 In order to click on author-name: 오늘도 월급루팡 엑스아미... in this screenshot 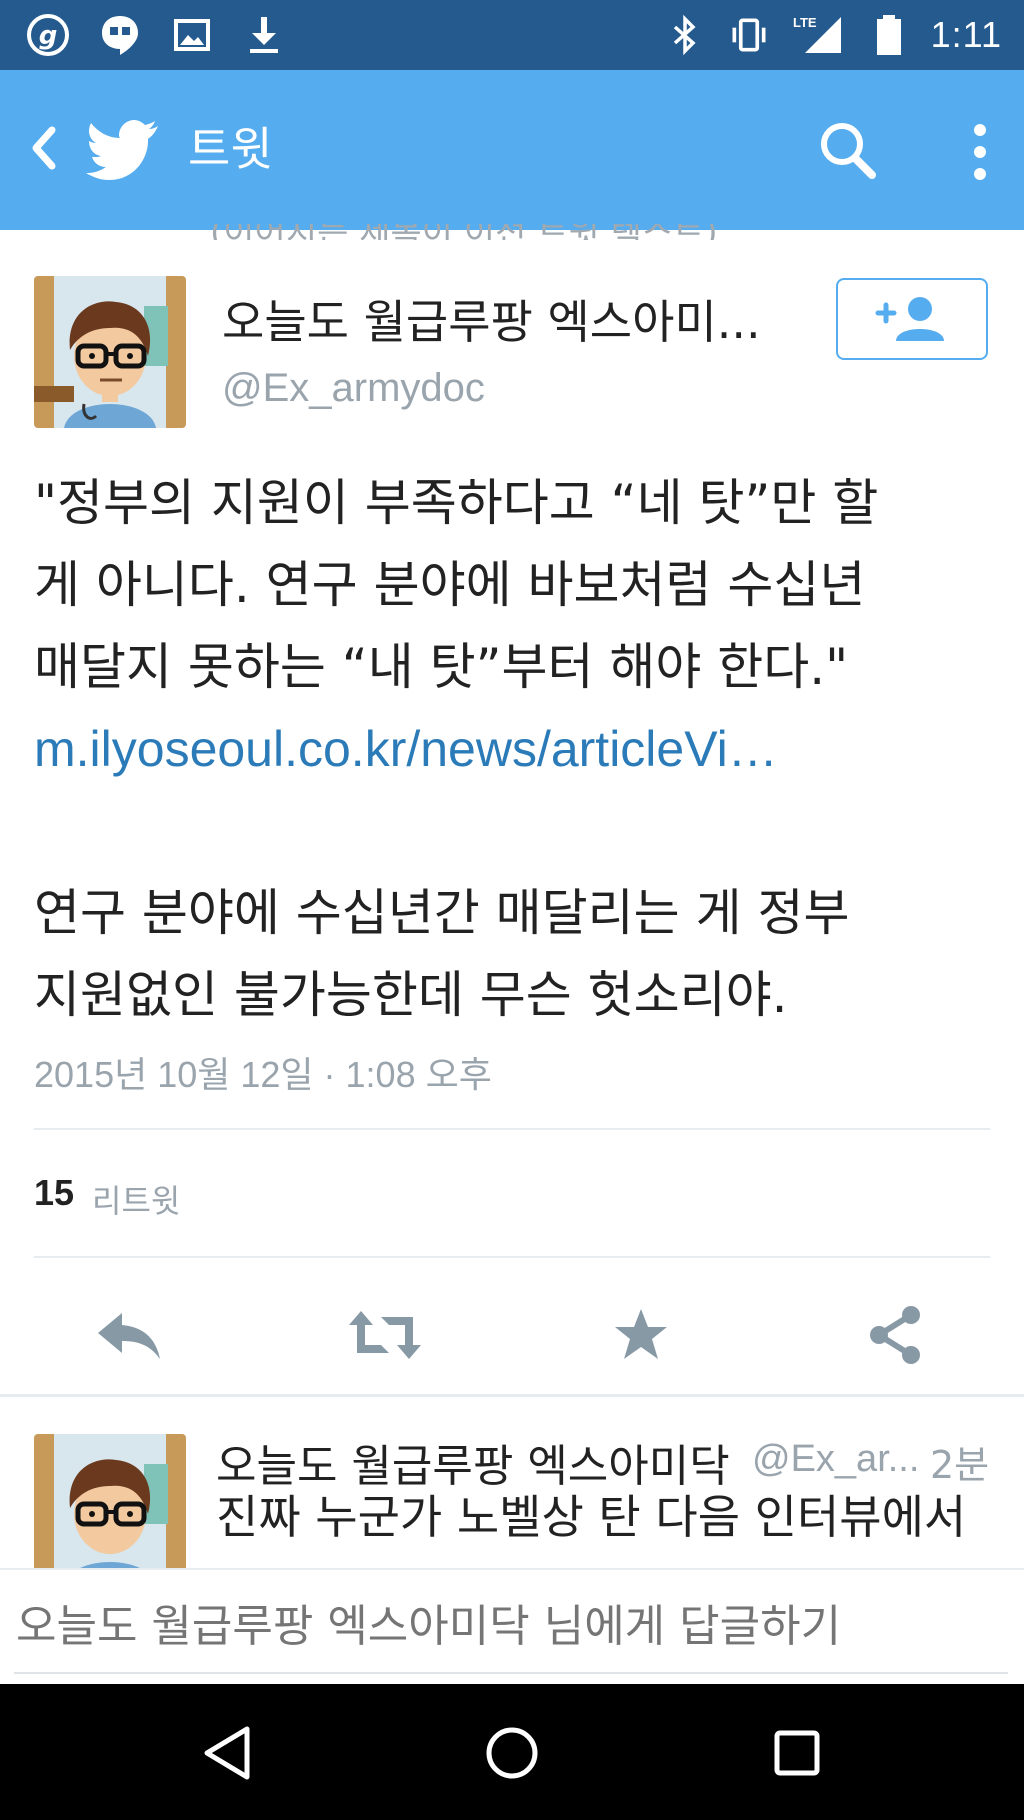, I will do `click(491, 319)`.